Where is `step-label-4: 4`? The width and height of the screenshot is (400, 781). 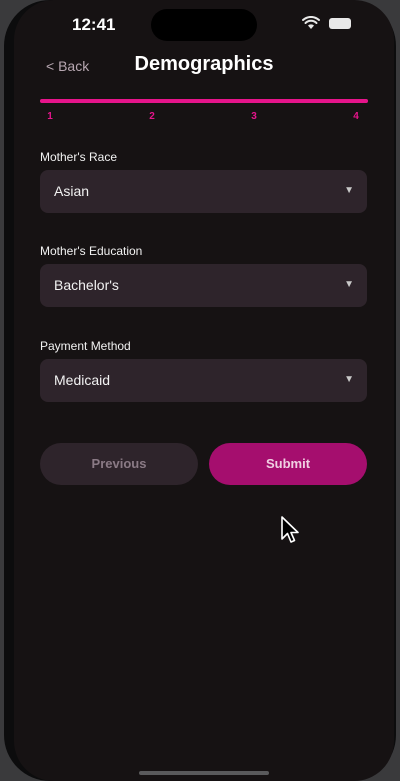 step-label-4: 4 is located at coordinates (356, 116).